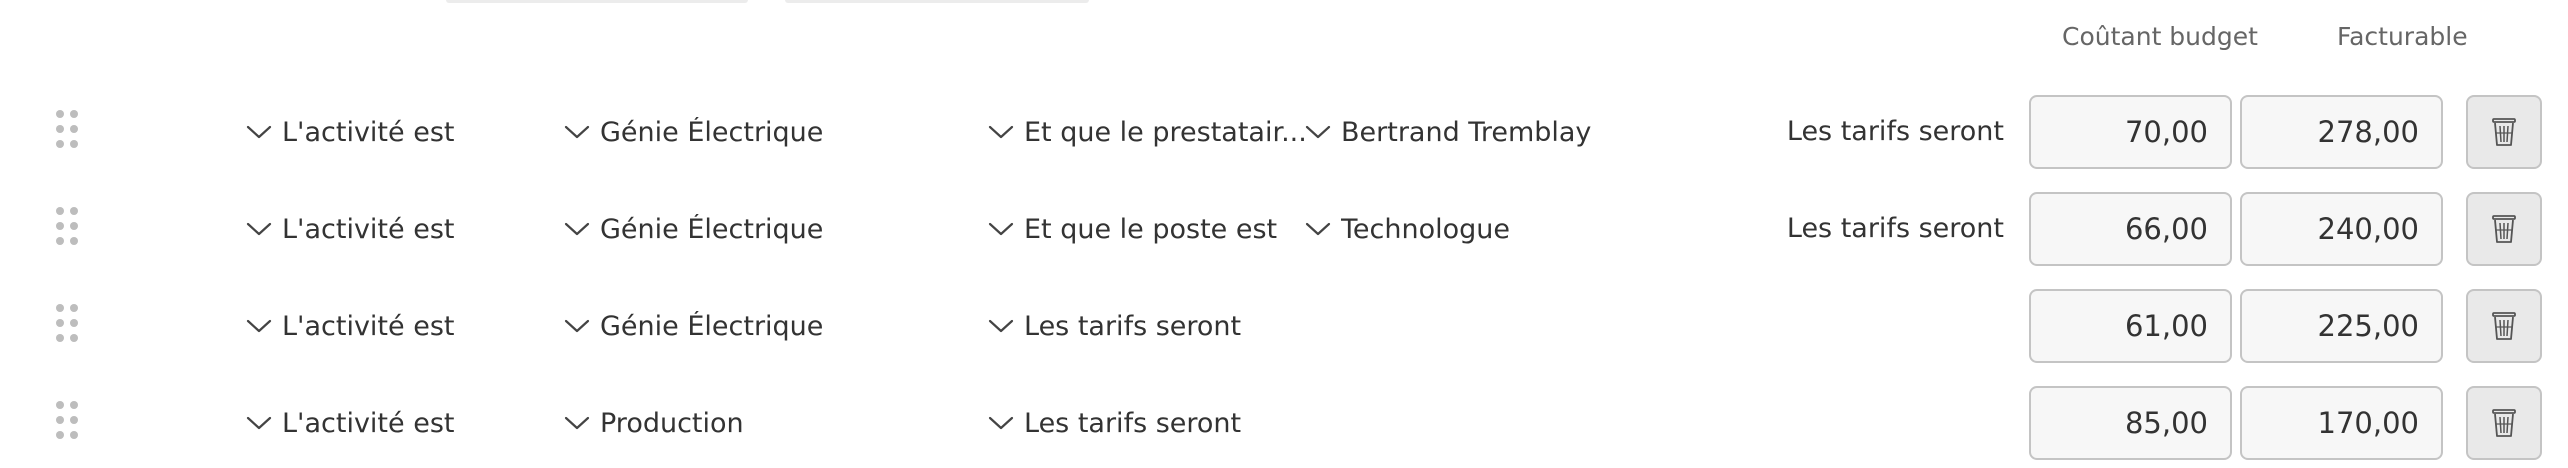  I want to click on column-header-billable: Facturable, so click(2402, 36).